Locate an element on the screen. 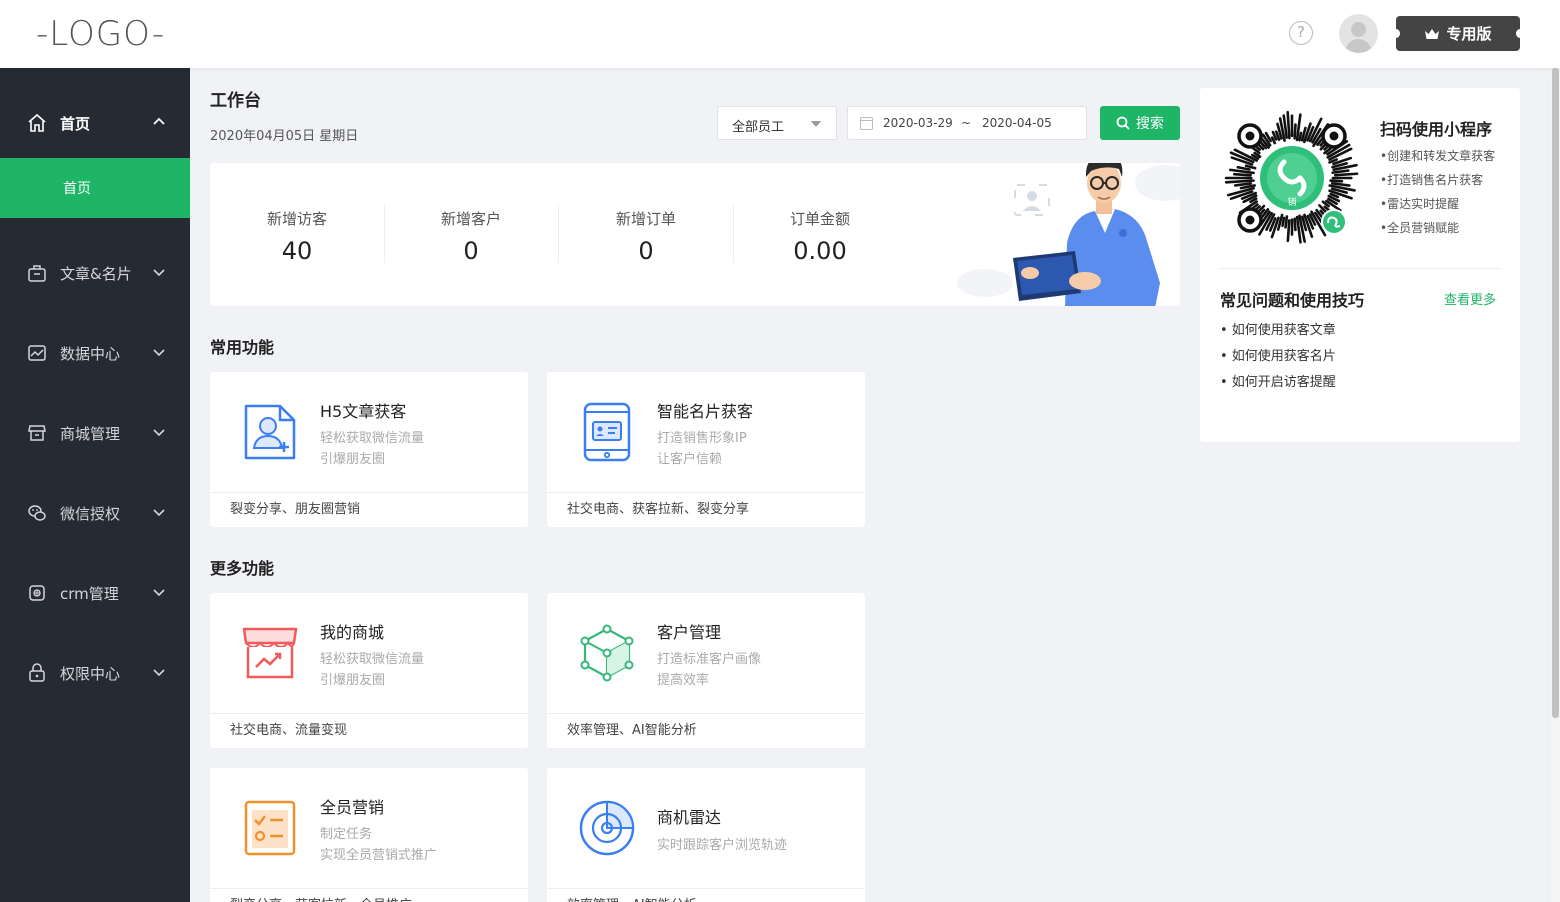 The width and height of the screenshot is (1560, 902). home-icon is located at coordinates (37, 122).